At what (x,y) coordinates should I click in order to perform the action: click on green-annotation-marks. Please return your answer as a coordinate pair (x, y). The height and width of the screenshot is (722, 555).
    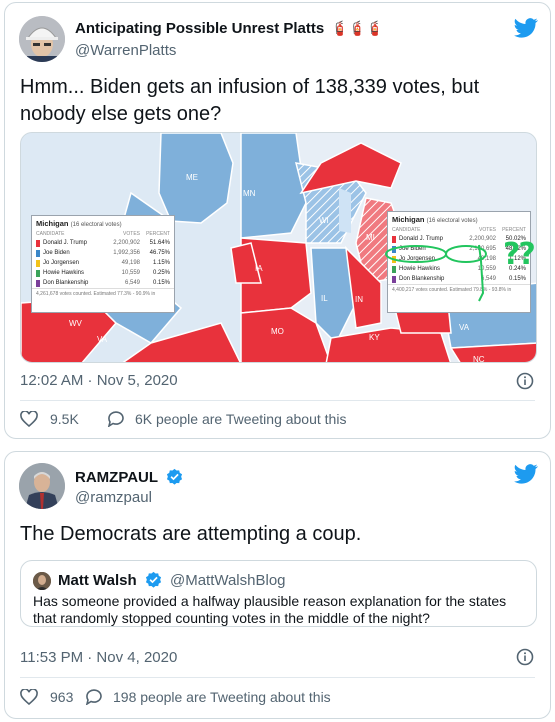
    Looking at the image, I should click on (436, 273).